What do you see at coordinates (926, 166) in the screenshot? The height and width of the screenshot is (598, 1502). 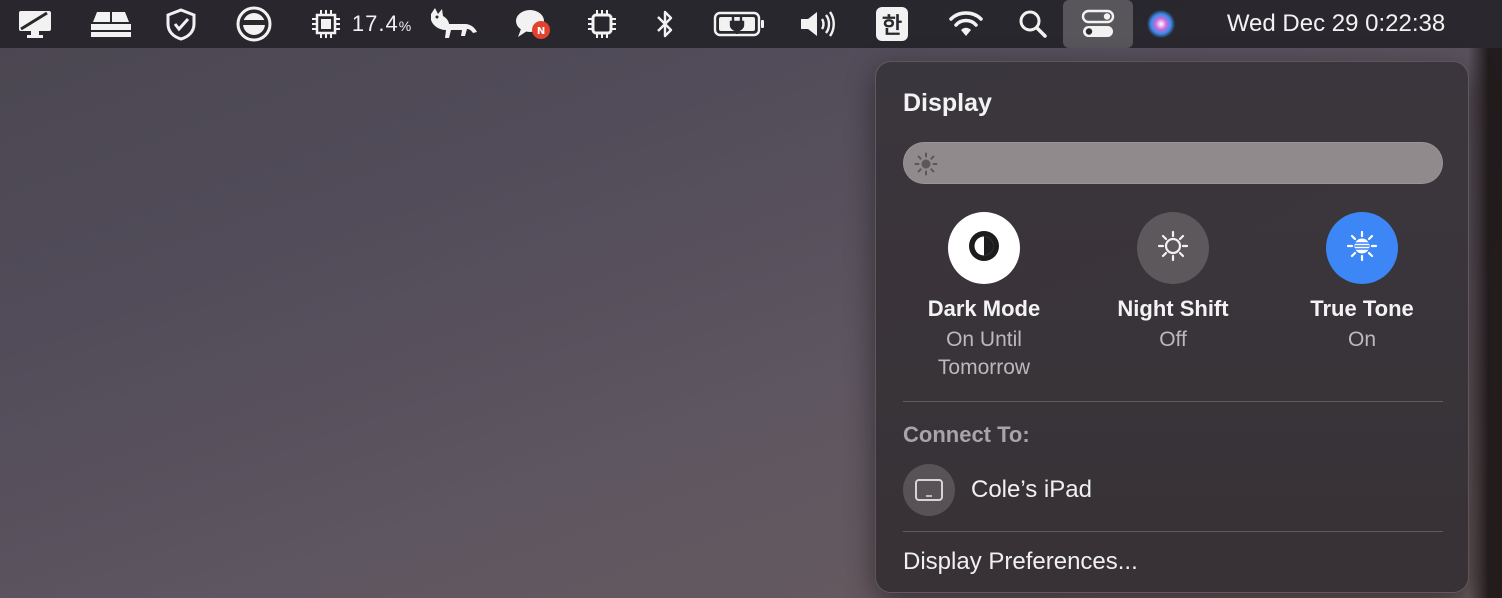 I see `brightness-sun-icon` at bounding box center [926, 166].